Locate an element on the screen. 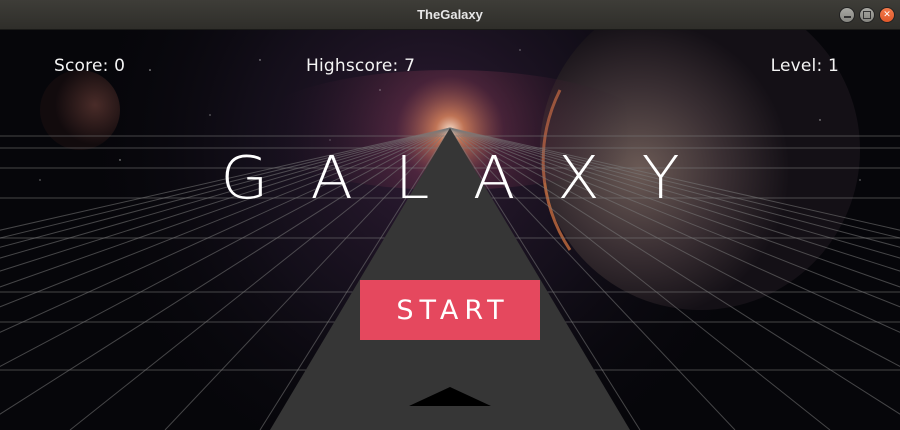 Image resolution: width=900 pixels, height=430 pixels. title-bar: TheGalaxy is located at coordinates (450, 15).